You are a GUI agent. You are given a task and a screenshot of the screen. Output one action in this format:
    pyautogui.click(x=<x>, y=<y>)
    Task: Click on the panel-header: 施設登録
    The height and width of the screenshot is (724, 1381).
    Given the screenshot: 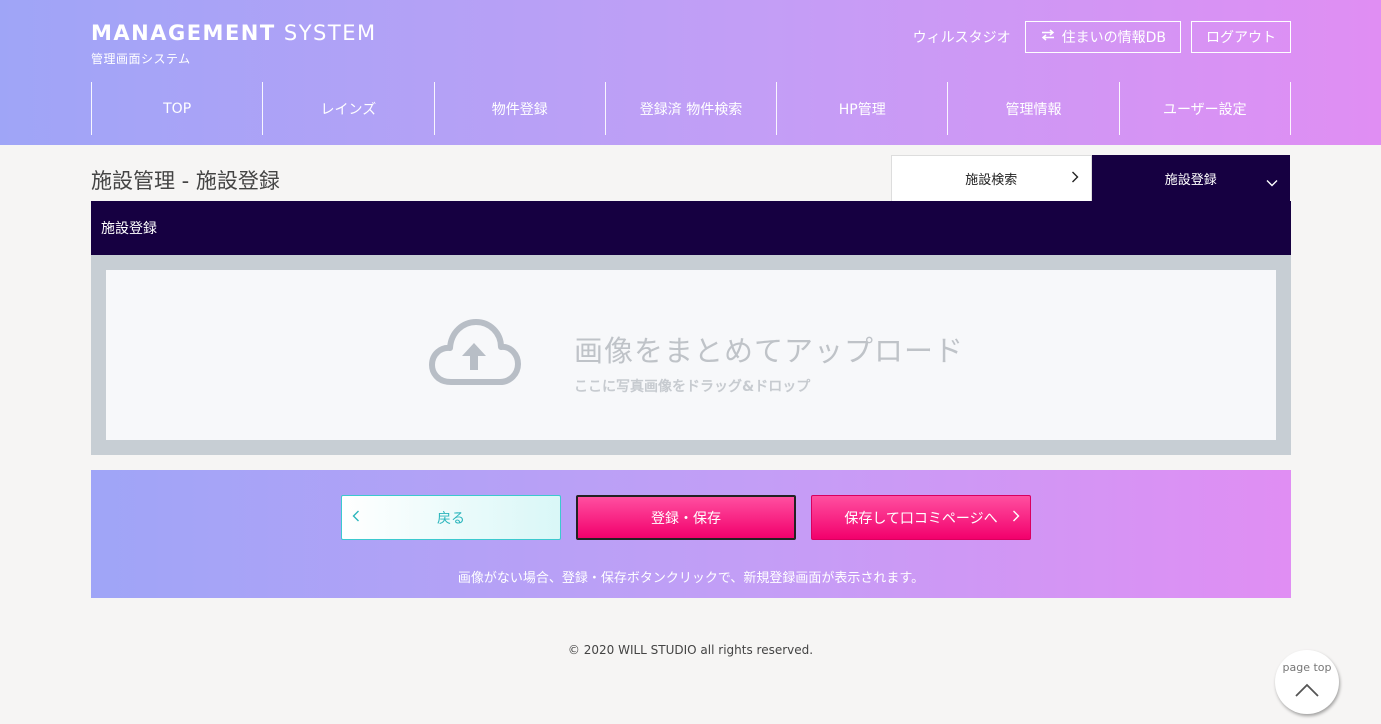 What is the action you would take?
    pyautogui.click(x=691, y=228)
    